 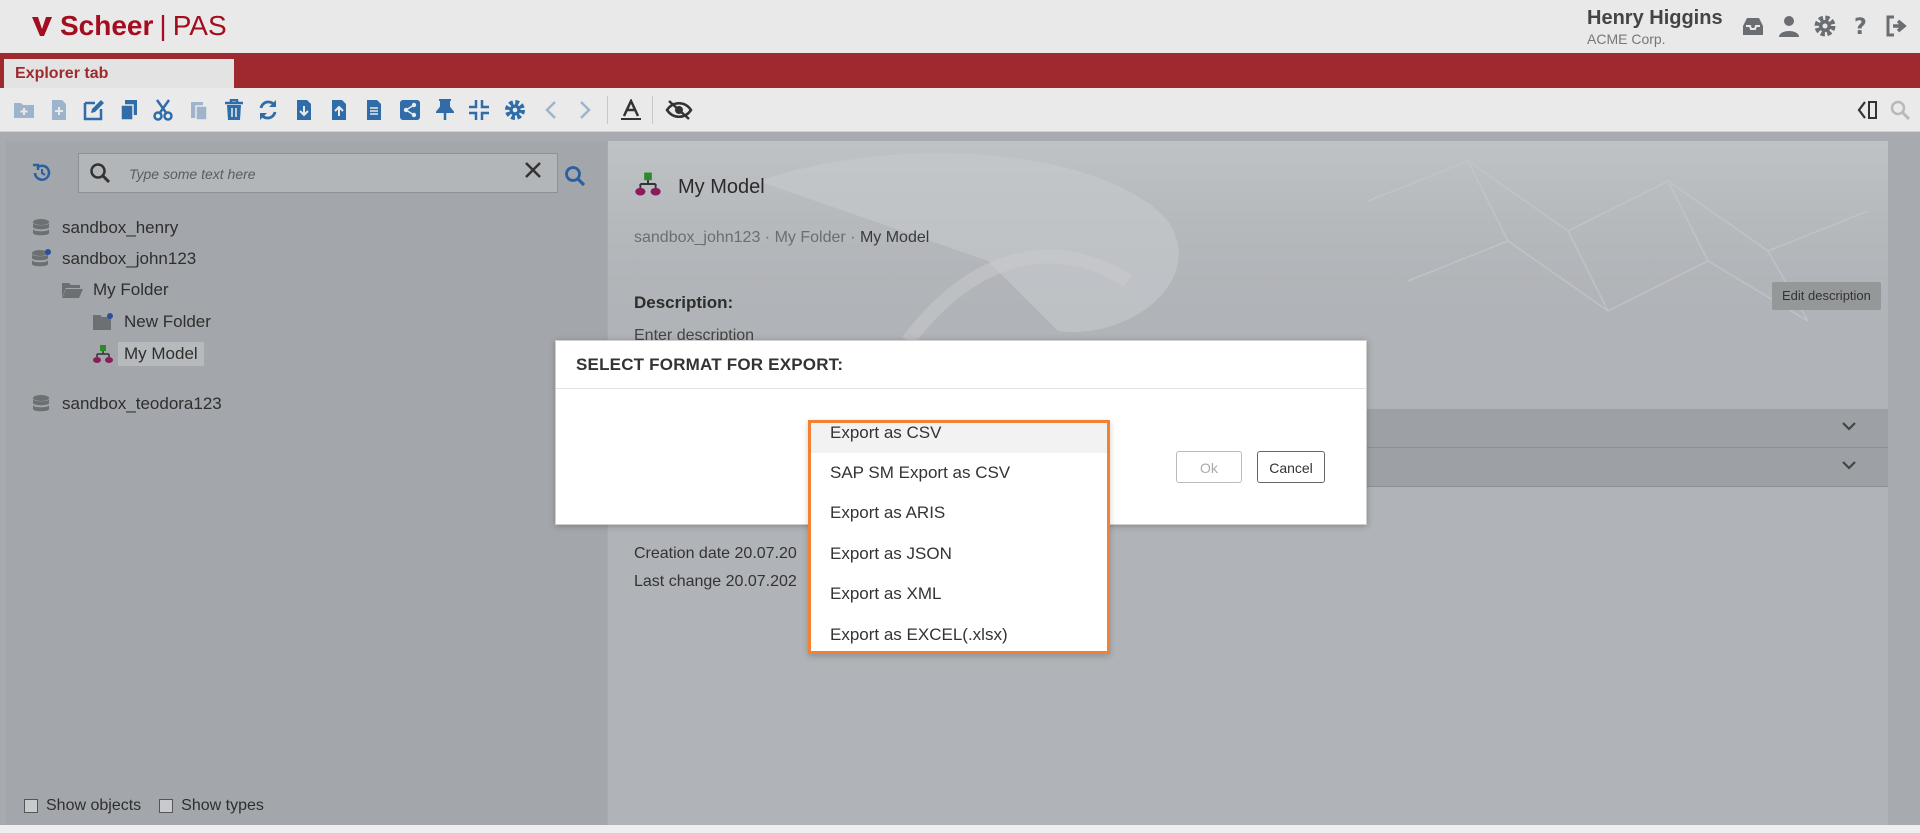 What do you see at coordinates (575, 178) in the screenshot?
I see `search-button` at bounding box center [575, 178].